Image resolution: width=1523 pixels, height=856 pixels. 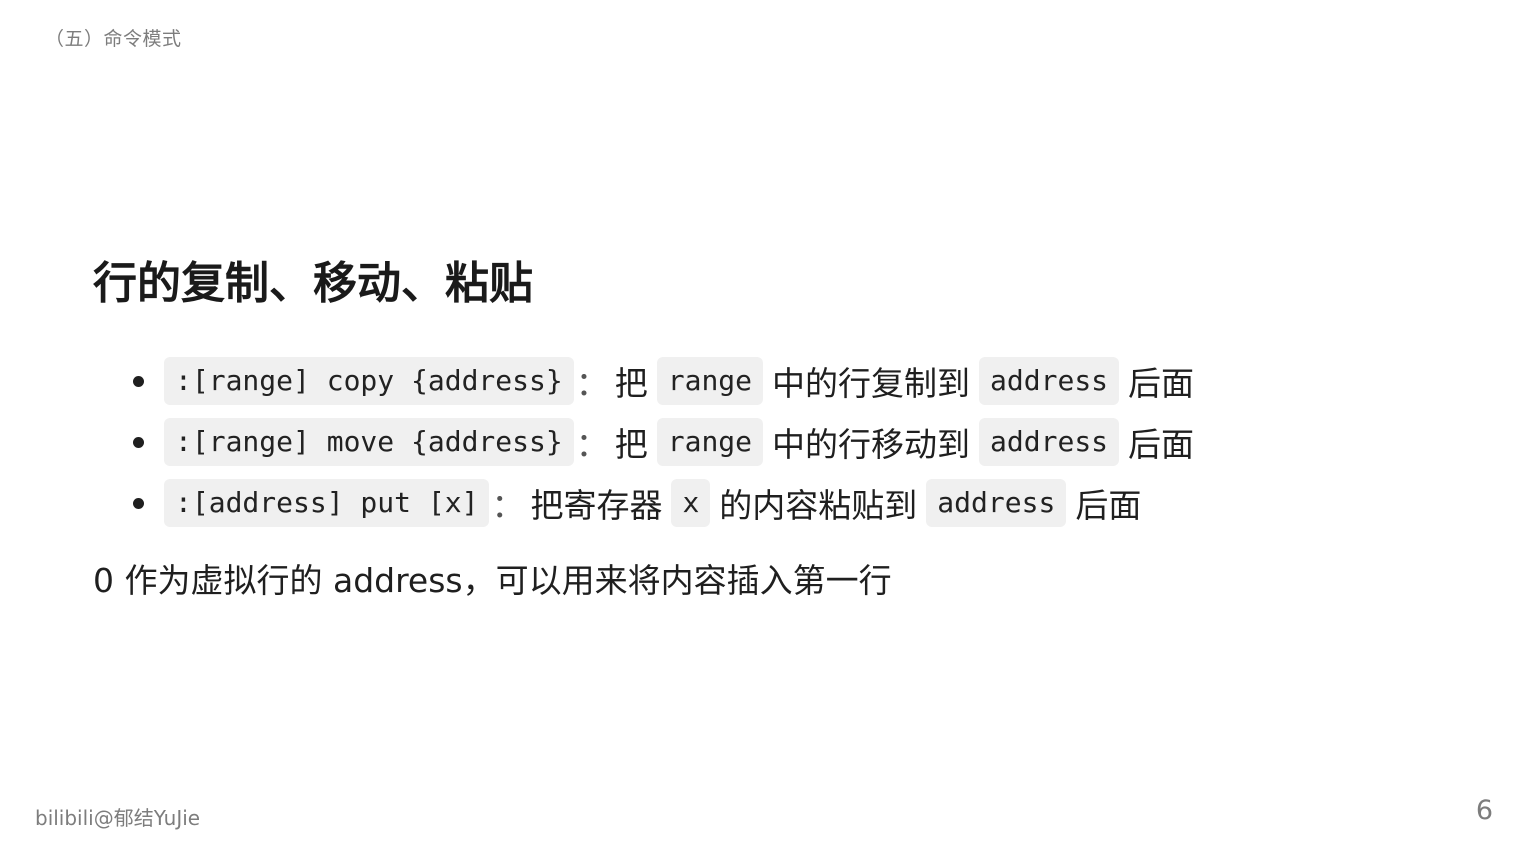 What do you see at coordinates (492, 580) in the screenshot?
I see `note-text: 0 作为虚拟行的 address，可以用来将内容插入第一行` at bounding box center [492, 580].